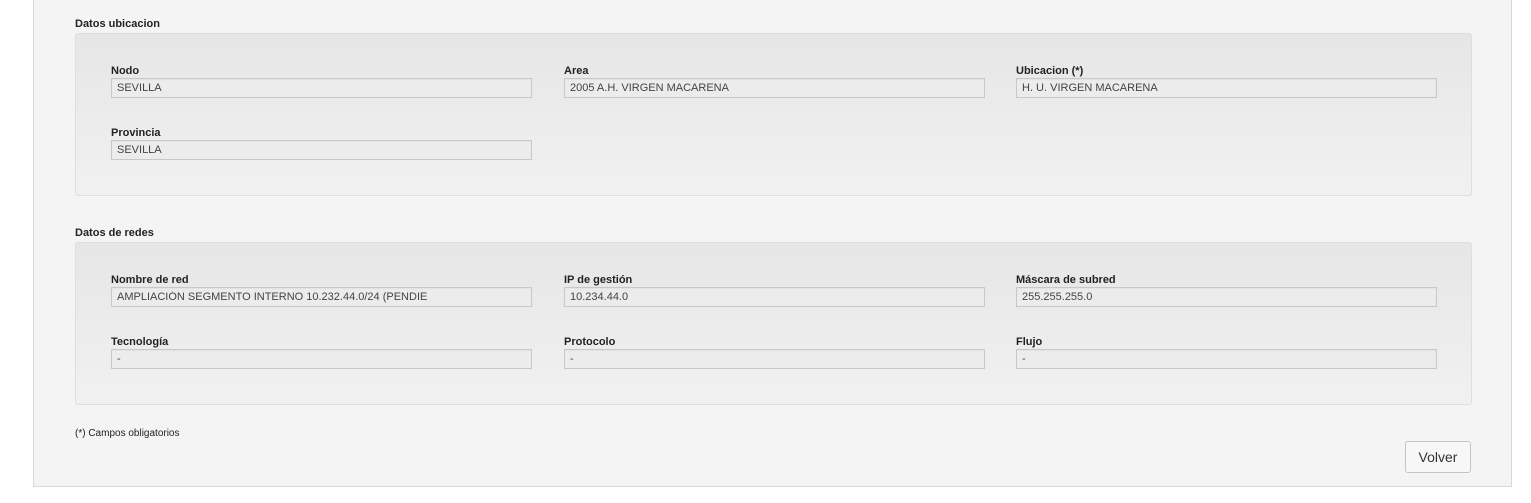 The width and height of the screenshot is (1531, 503). I want to click on section-title-ubicacion: Datos ubicacion, so click(117, 24).